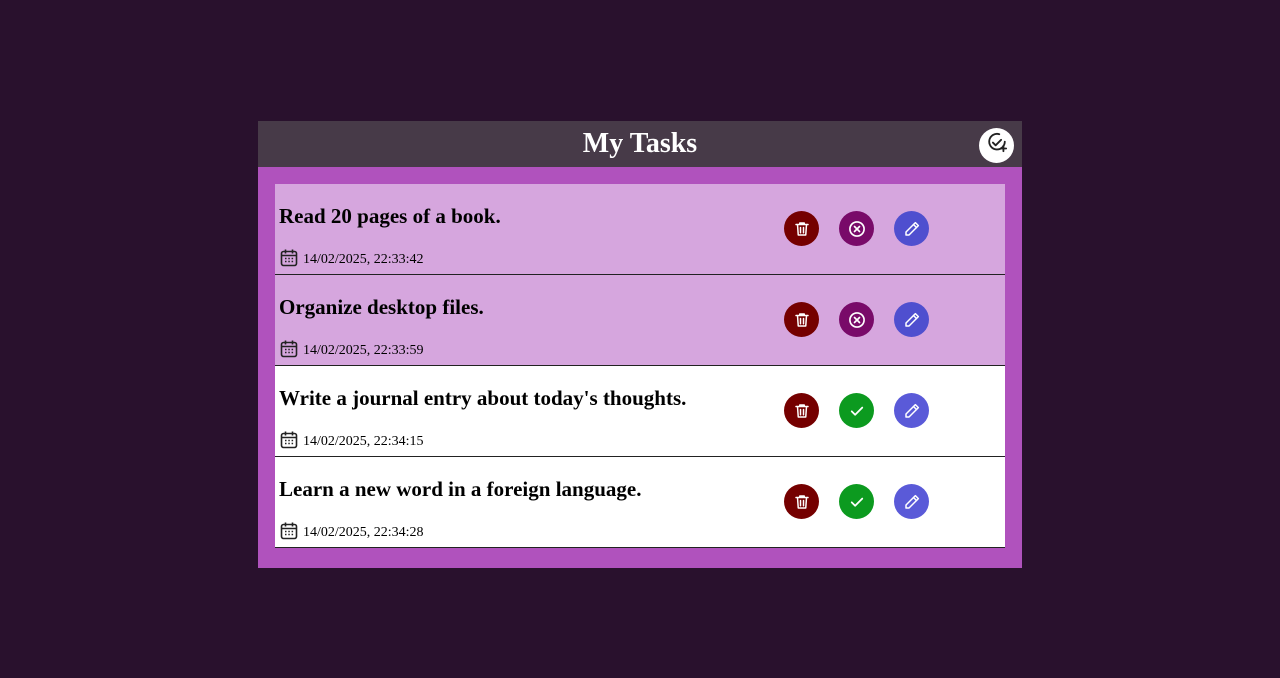 The image size is (1280, 678). What do you see at coordinates (390, 216) in the screenshot?
I see `task-title: Read 20 pages of a book.` at bounding box center [390, 216].